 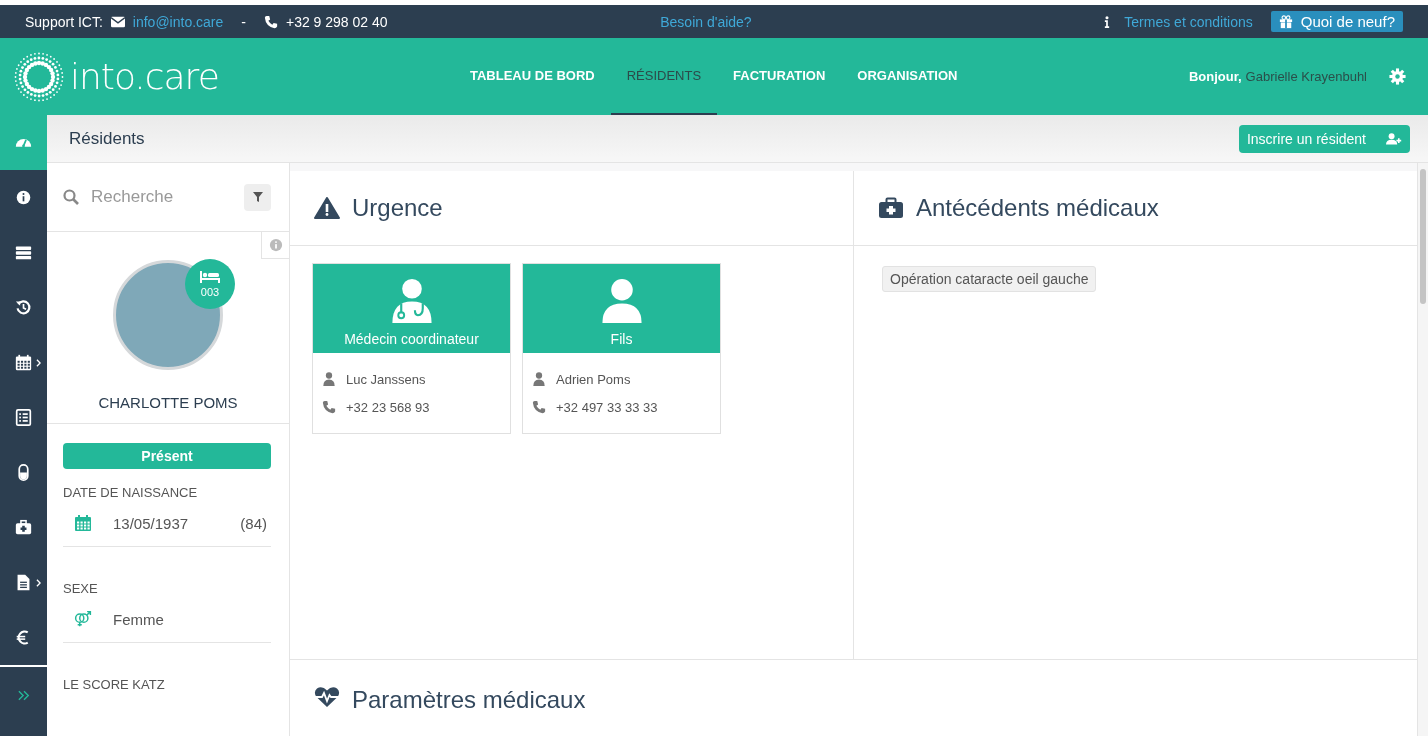 I want to click on logo-text: into.care, so click(x=144, y=76).